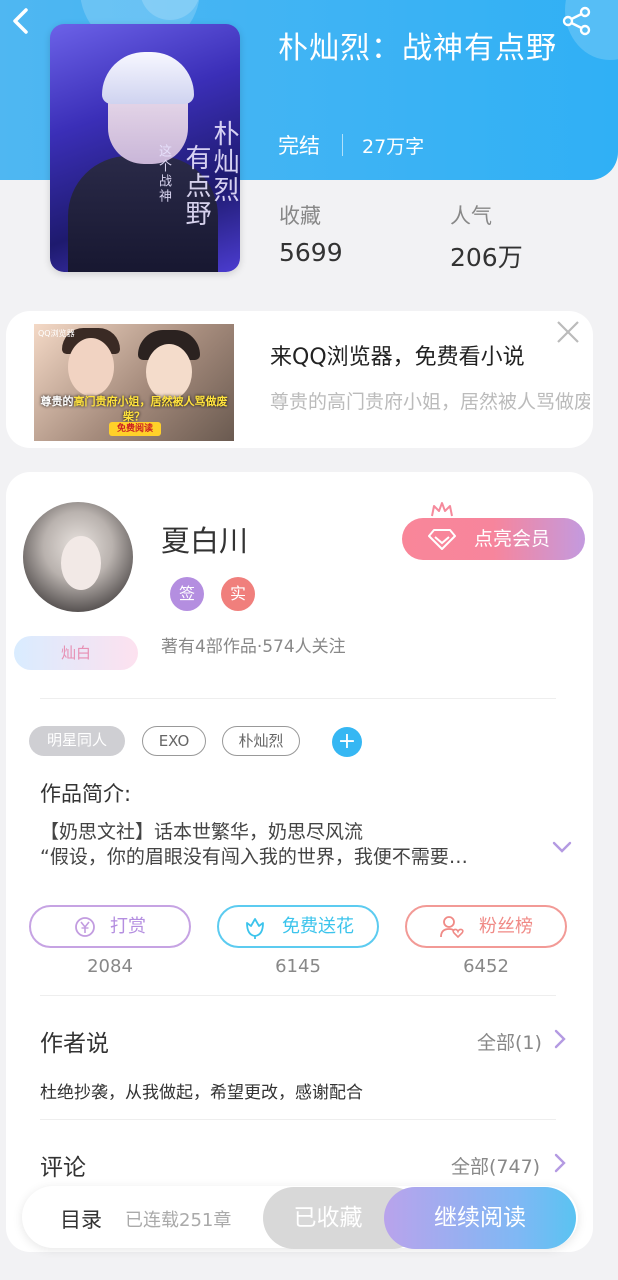 The image size is (618, 1280). I want to click on cover-title-text: 有点野, so click(196, 186).